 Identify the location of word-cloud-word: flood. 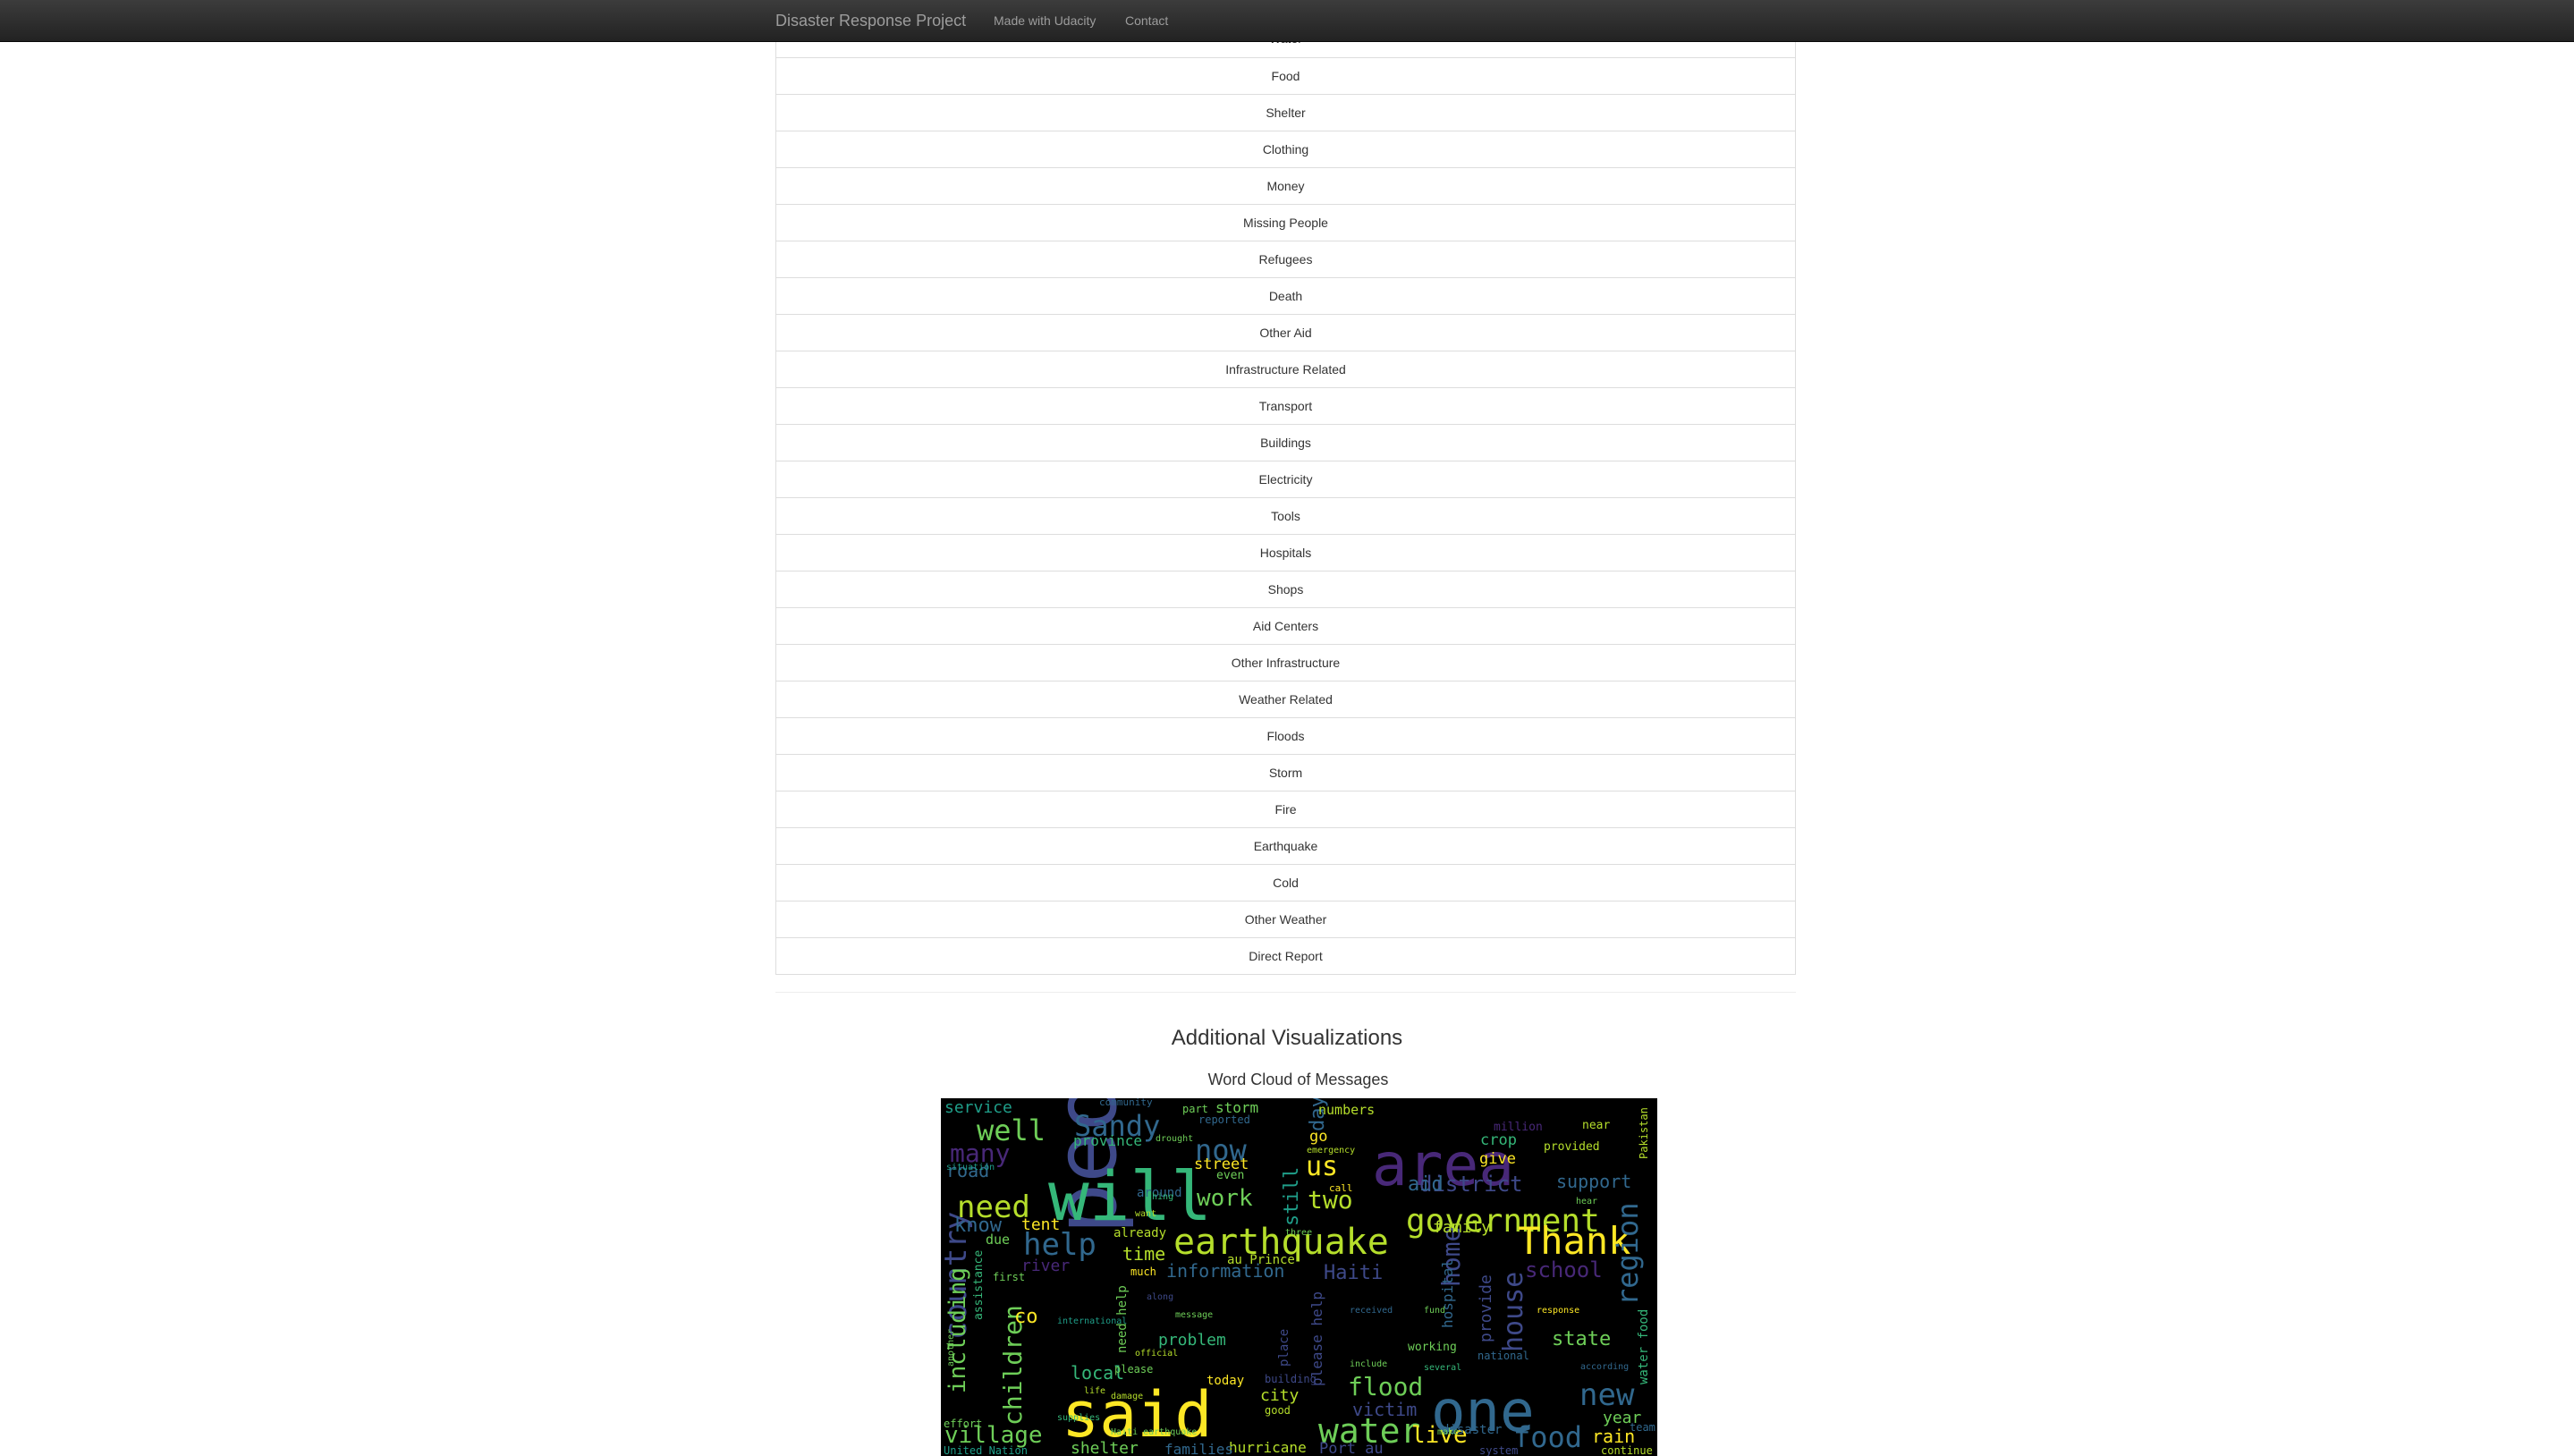
(1385, 1386).